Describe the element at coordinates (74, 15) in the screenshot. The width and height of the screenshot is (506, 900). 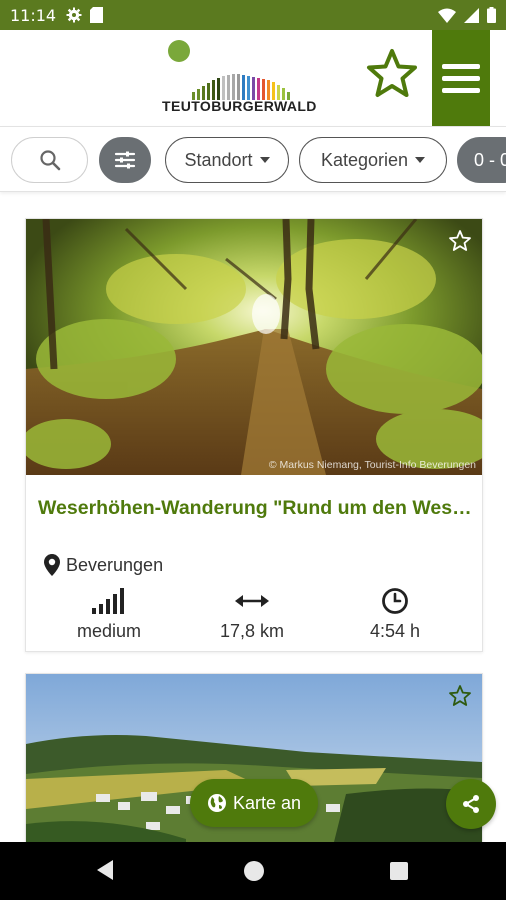
I see `settings-gear-icon` at that location.